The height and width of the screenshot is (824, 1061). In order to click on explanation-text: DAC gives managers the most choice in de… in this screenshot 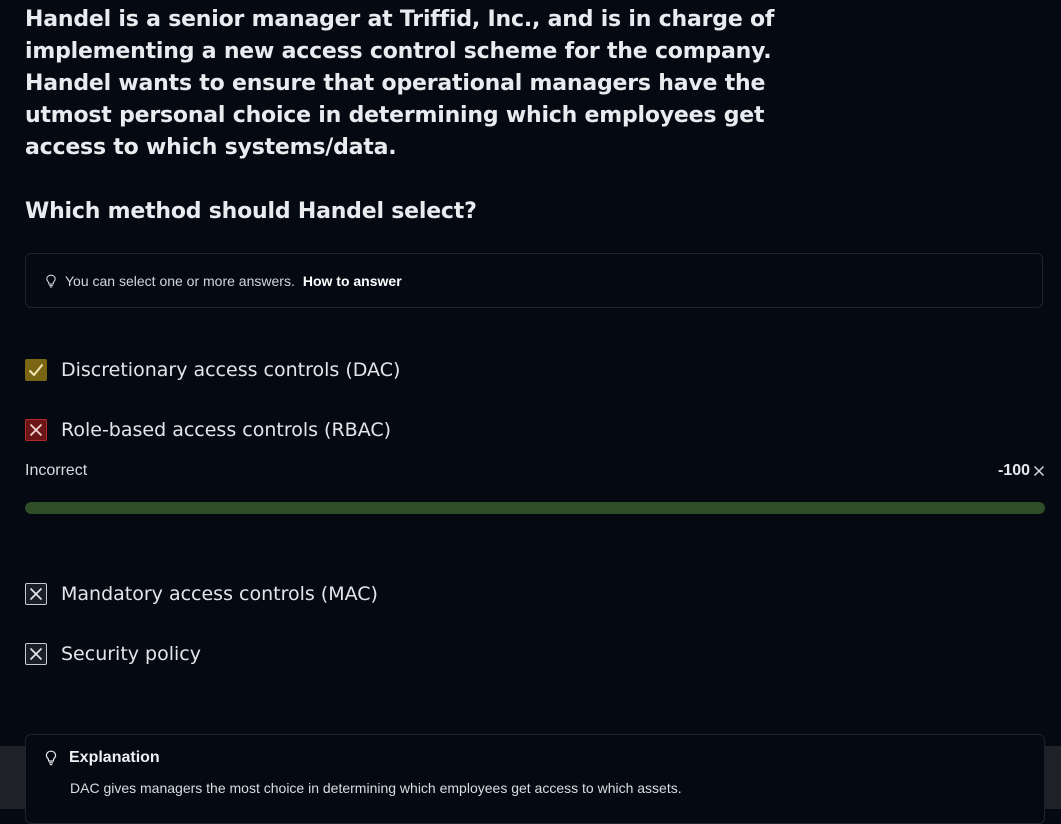, I will do `click(376, 788)`.